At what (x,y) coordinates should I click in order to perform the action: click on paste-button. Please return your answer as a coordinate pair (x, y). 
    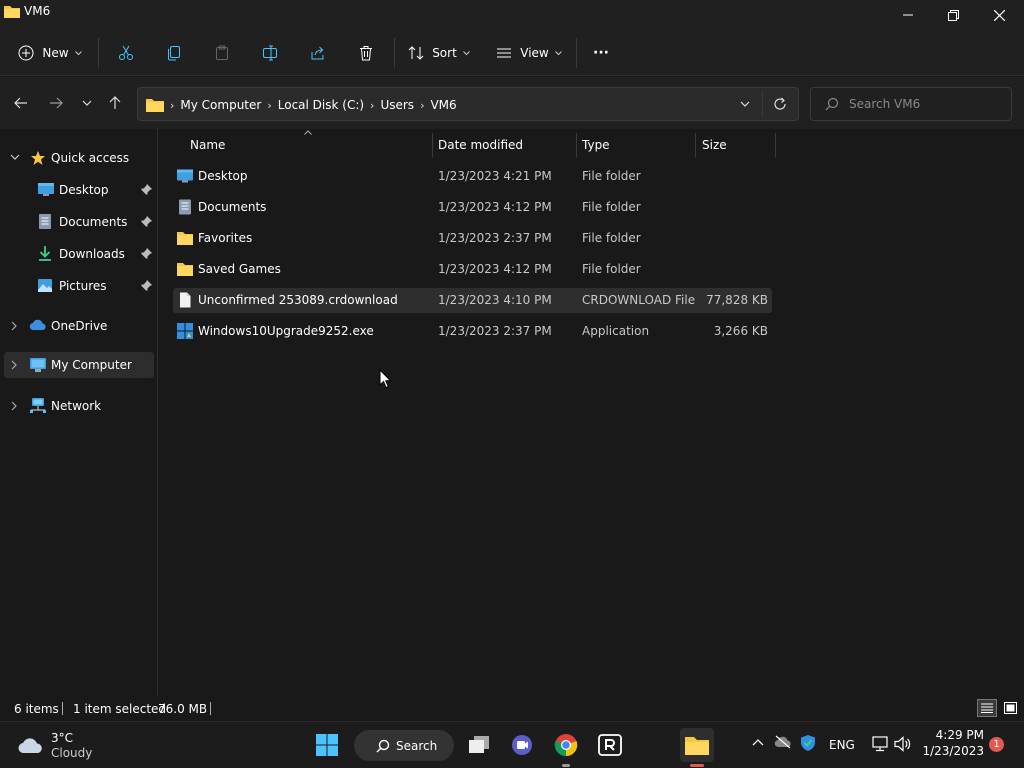
    Looking at the image, I should click on (222, 53).